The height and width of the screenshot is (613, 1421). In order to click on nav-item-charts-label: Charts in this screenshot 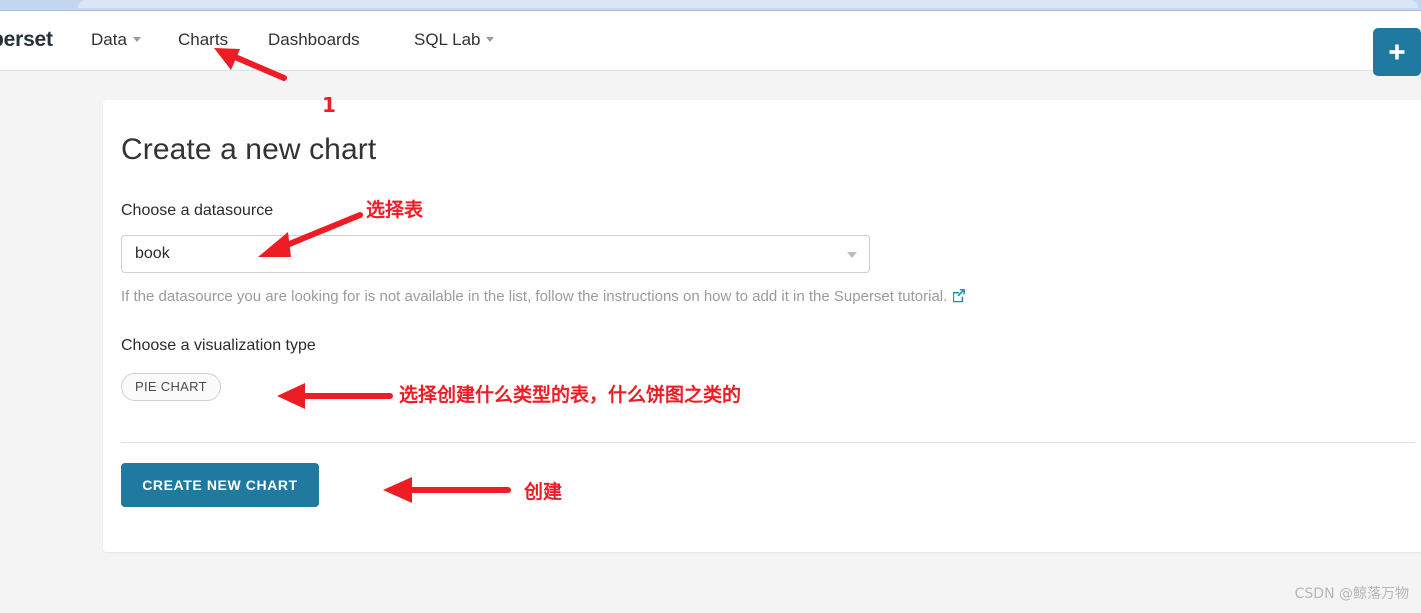, I will do `click(203, 39)`.